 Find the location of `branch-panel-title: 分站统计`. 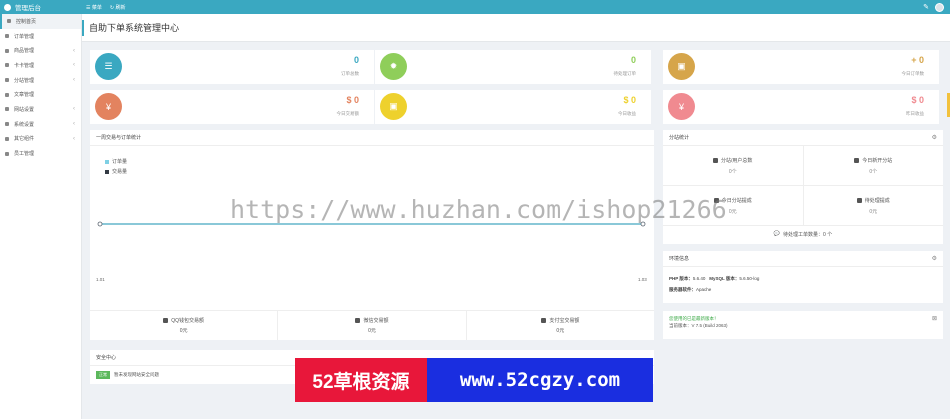

branch-panel-title: 分站统计 is located at coordinates (679, 138).